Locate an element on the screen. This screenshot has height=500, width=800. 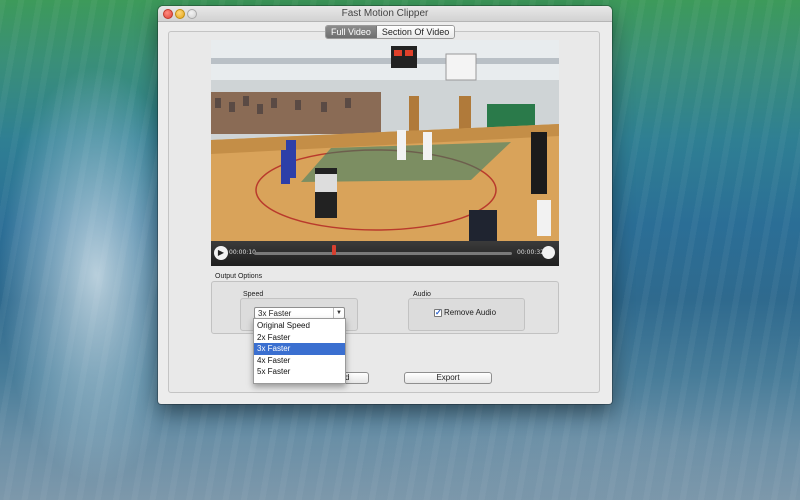
scrub-handle is located at coordinates (333, 250).